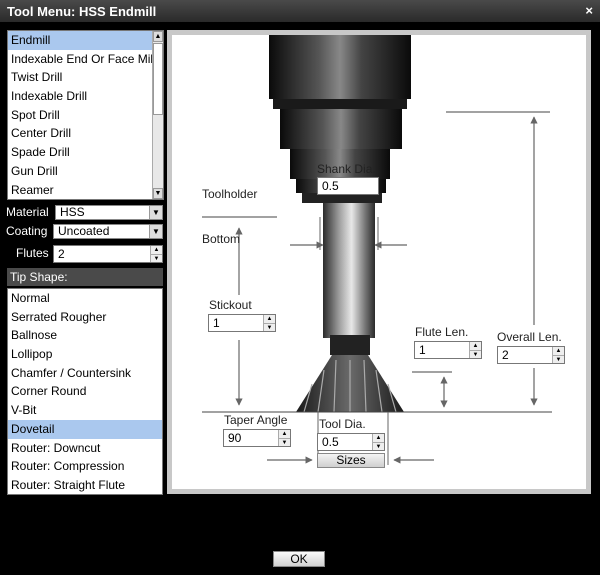  What do you see at coordinates (85, 354) in the screenshot?
I see `tip-shape-item: Lollipop` at bounding box center [85, 354].